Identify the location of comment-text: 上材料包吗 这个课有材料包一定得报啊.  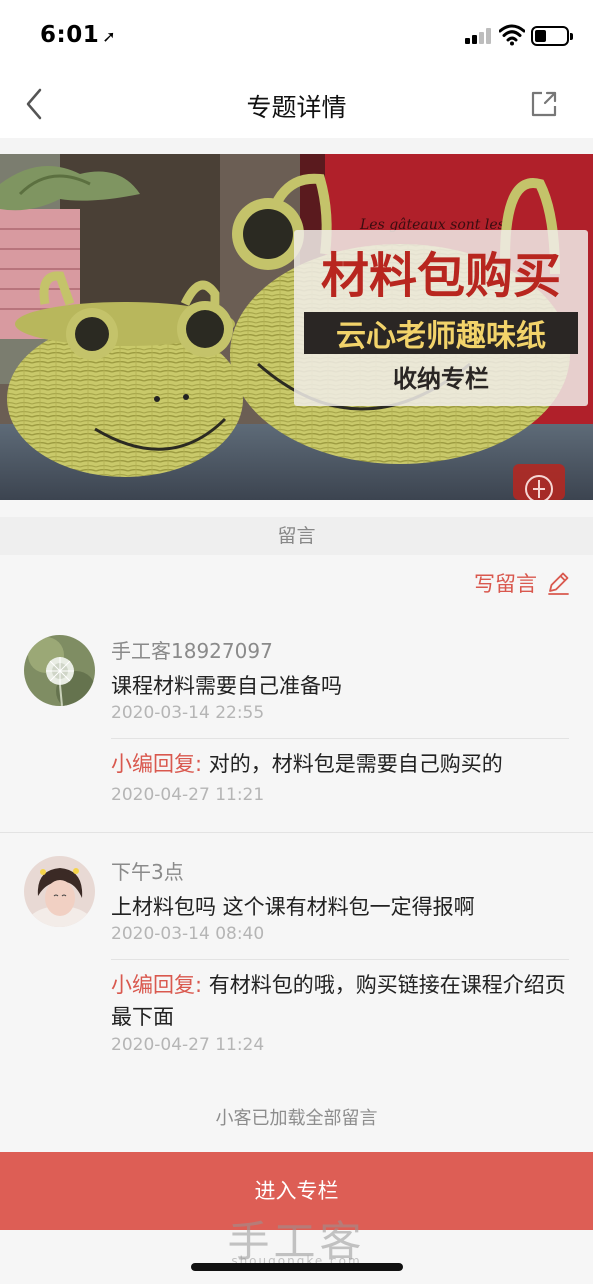
(293, 907).